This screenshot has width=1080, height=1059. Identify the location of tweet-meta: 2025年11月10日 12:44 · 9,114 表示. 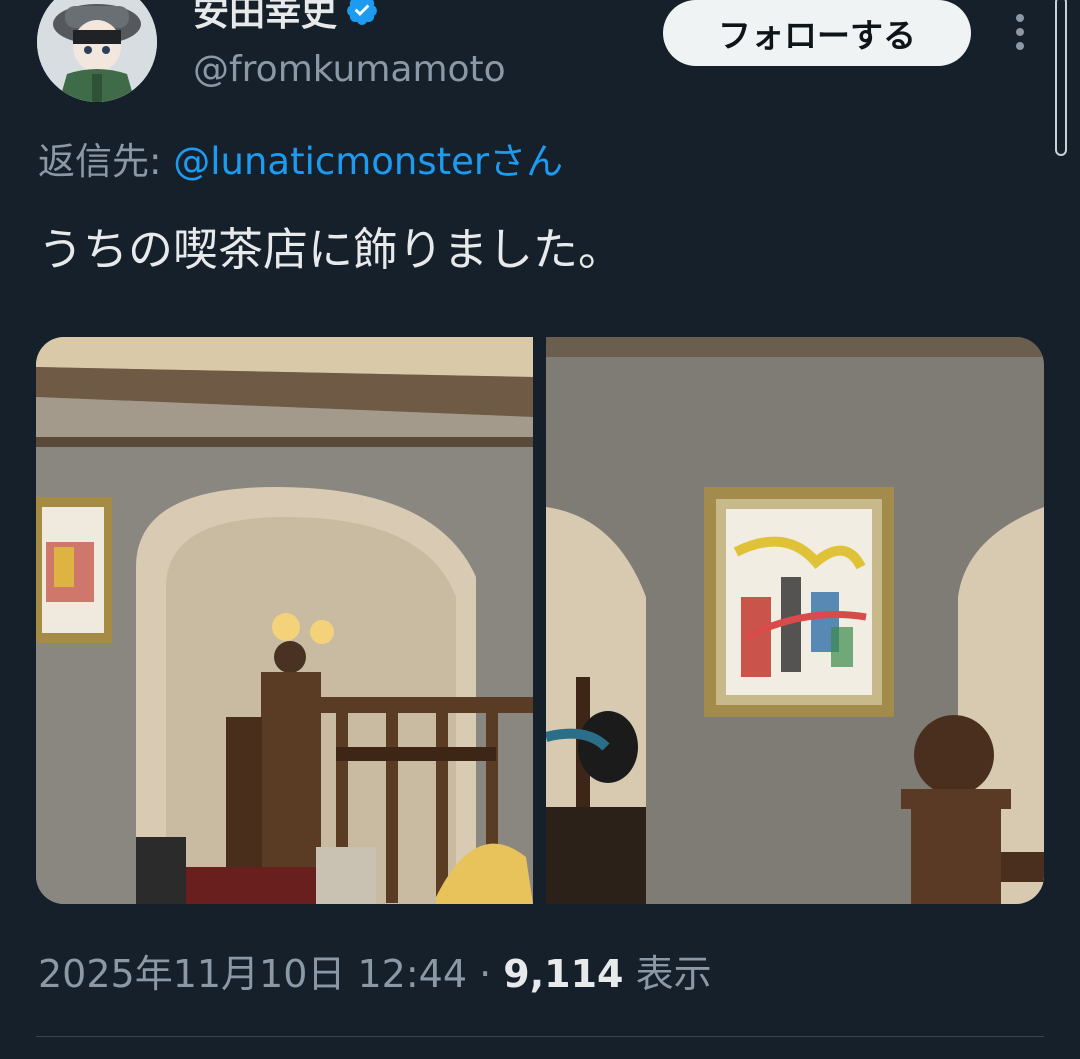
(375, 974).